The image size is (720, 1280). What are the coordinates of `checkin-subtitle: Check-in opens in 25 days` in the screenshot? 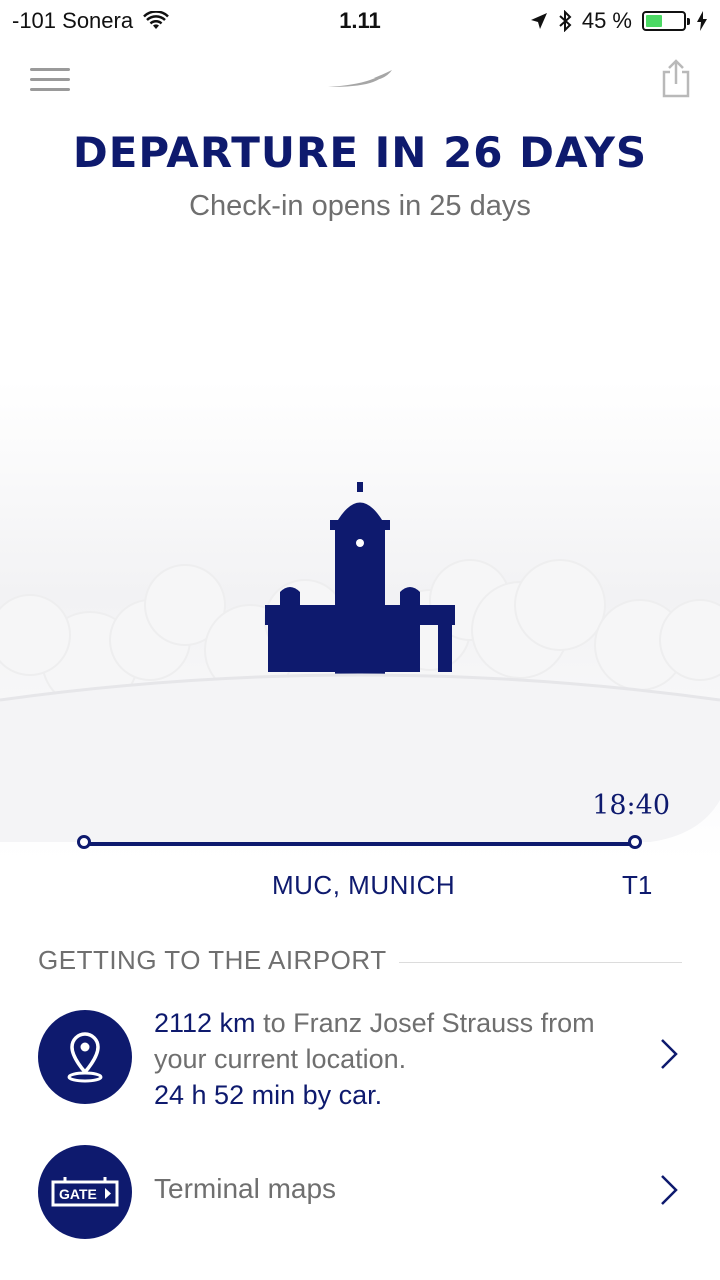 It's located at (360, 206).